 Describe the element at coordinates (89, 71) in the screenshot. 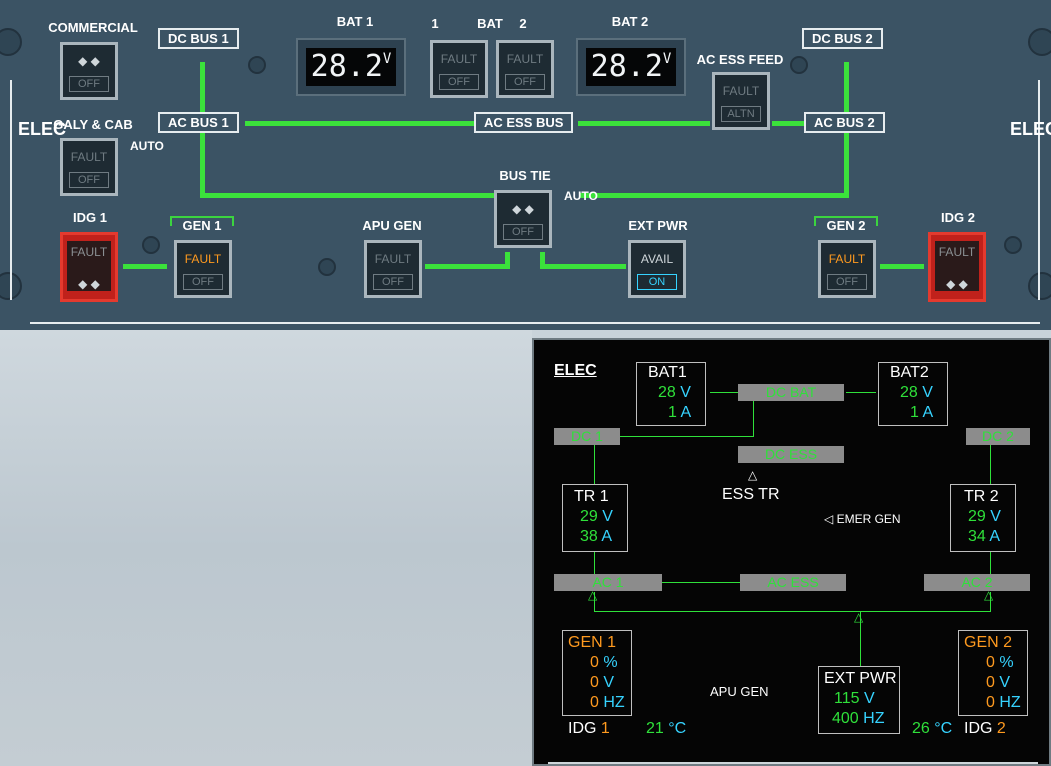

I see `commercial-button: ◆ ◆ OFF` at that location.